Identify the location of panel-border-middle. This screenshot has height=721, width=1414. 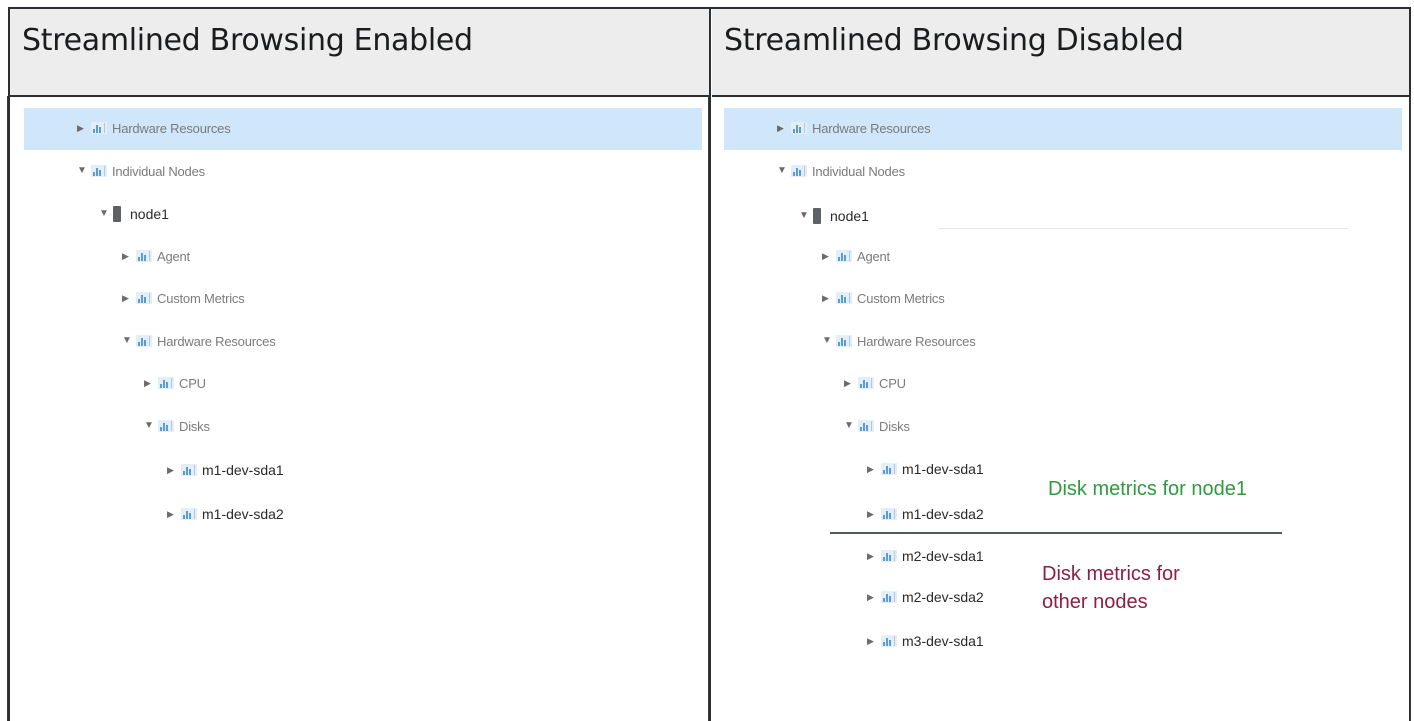
(708, 408).